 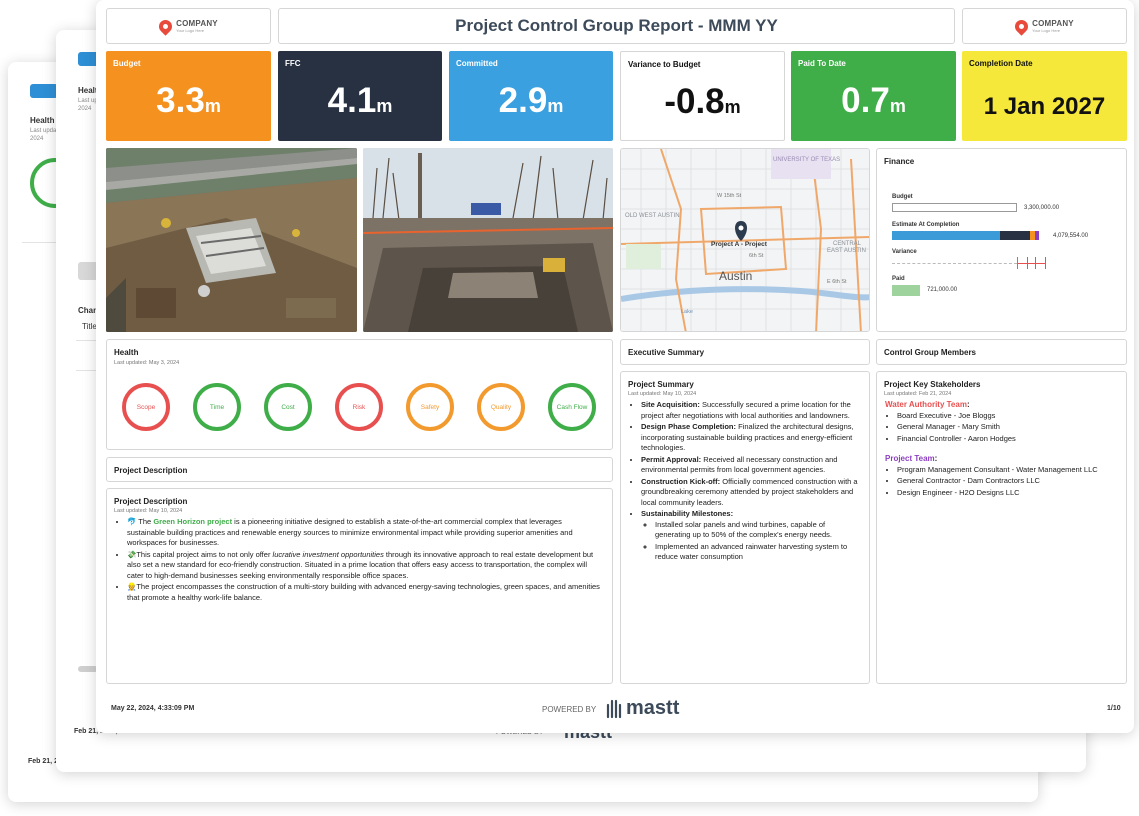 What do you see at coordinates (1001, 352) in the screenshot?
I see `control-group-header: Control Group Members` at bounding box center [1001, 352].